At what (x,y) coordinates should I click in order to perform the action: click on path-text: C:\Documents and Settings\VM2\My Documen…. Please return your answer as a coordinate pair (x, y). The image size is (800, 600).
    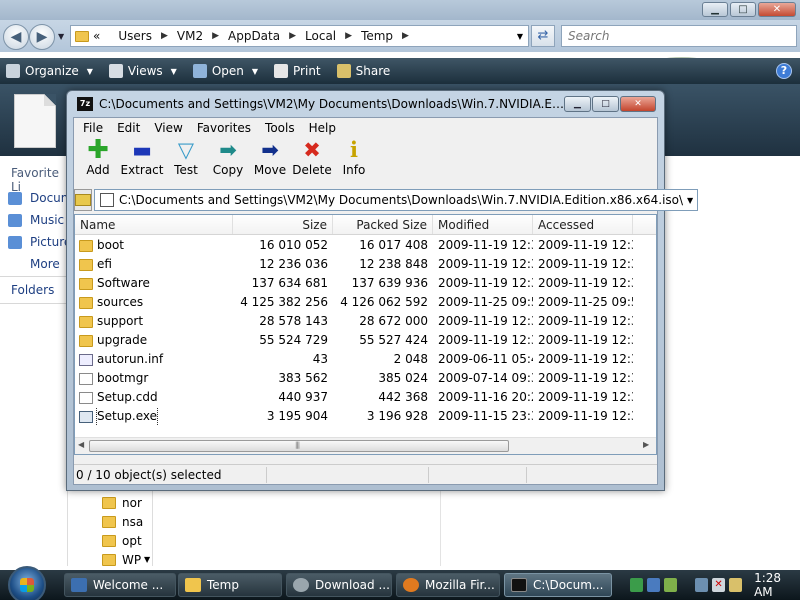
    Looking at the image, I should click on (401, 200).